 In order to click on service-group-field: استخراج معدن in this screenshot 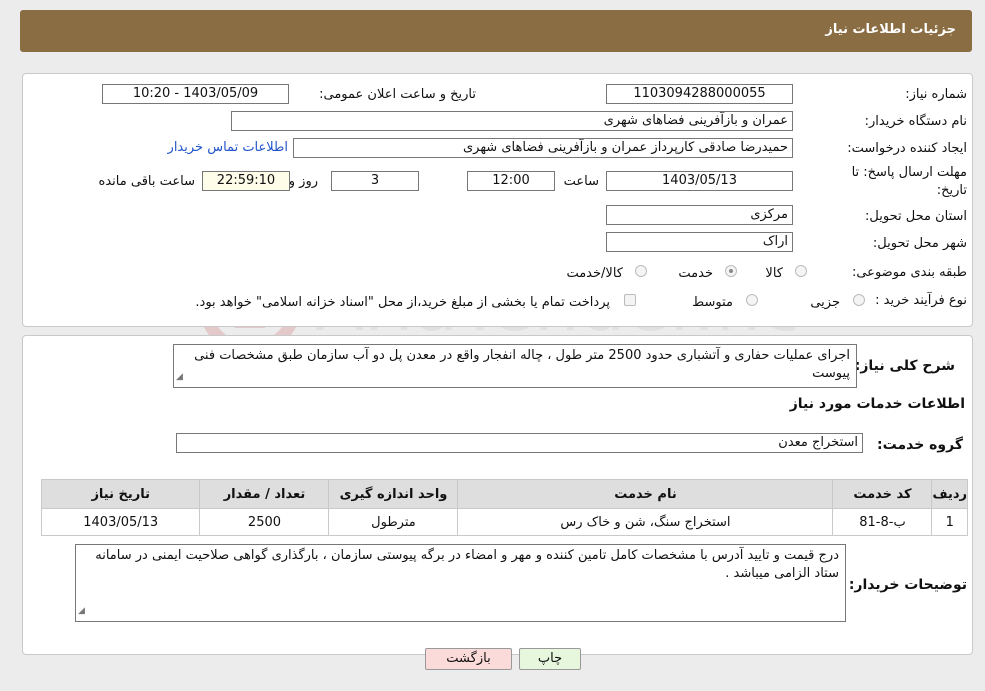, I will do `click(519, 443)`.